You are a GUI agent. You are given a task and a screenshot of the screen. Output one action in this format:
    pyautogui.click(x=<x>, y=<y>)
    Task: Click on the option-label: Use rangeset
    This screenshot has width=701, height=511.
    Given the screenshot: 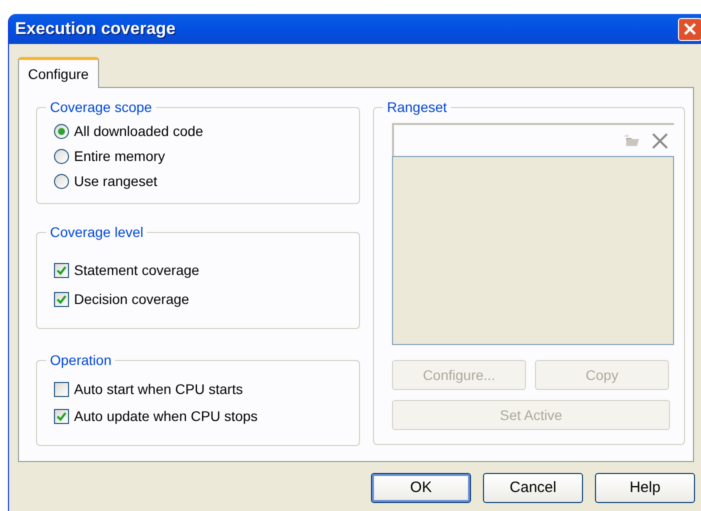 What is the action you would take?
    pyautogui.click(x=116, y=181)
    